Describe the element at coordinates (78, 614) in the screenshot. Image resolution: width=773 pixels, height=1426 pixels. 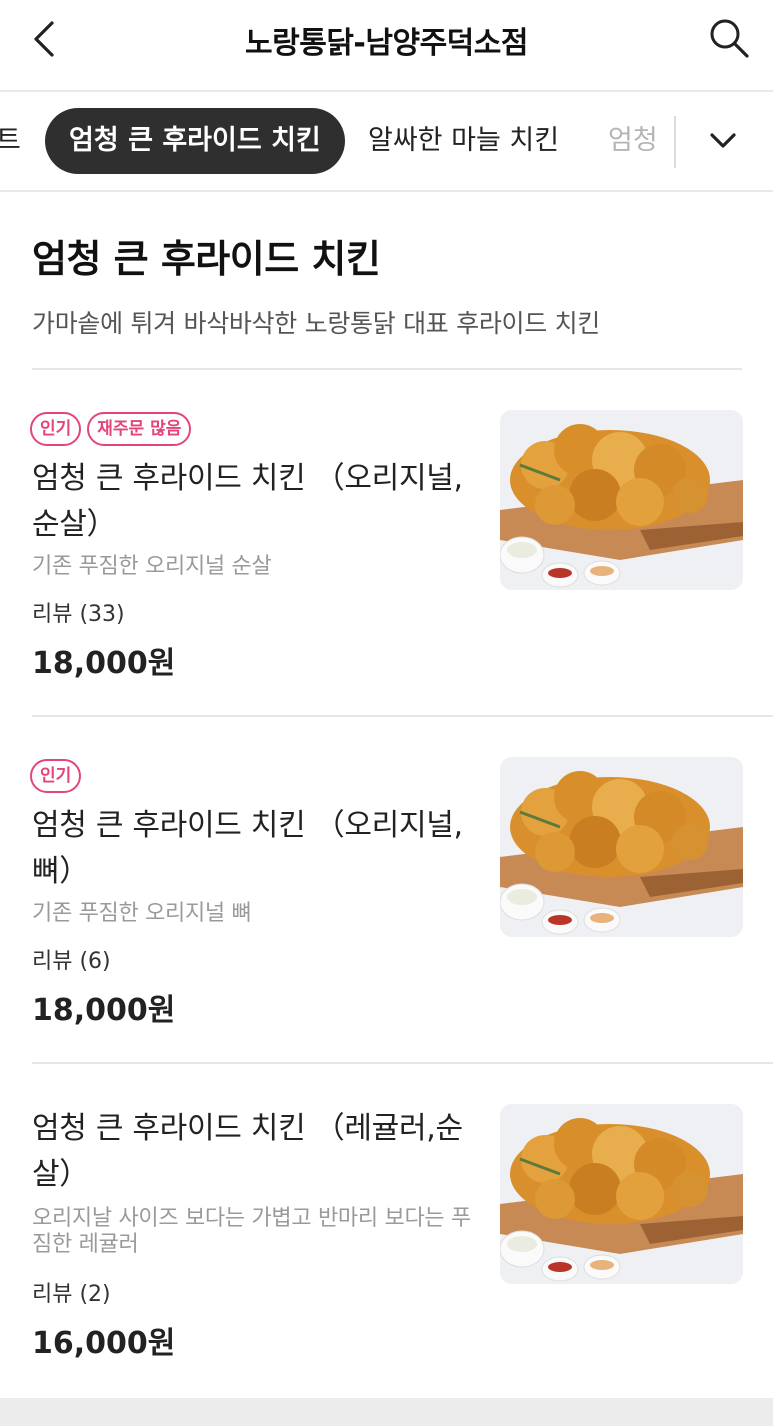
I see `review-count: 리뷰 (33)` at that location.